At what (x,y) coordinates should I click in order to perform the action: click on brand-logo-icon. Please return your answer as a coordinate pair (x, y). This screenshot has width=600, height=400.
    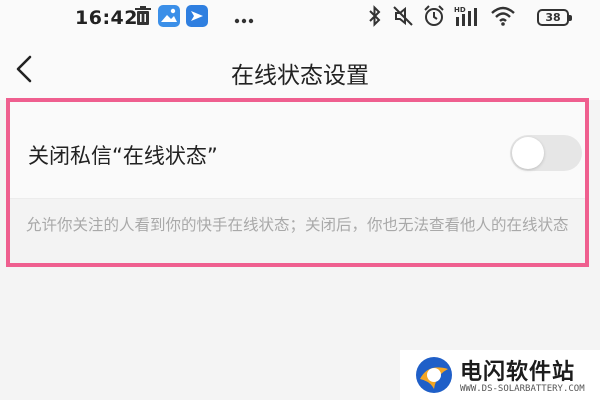
    Looking at the image, I should click on (434, 375).